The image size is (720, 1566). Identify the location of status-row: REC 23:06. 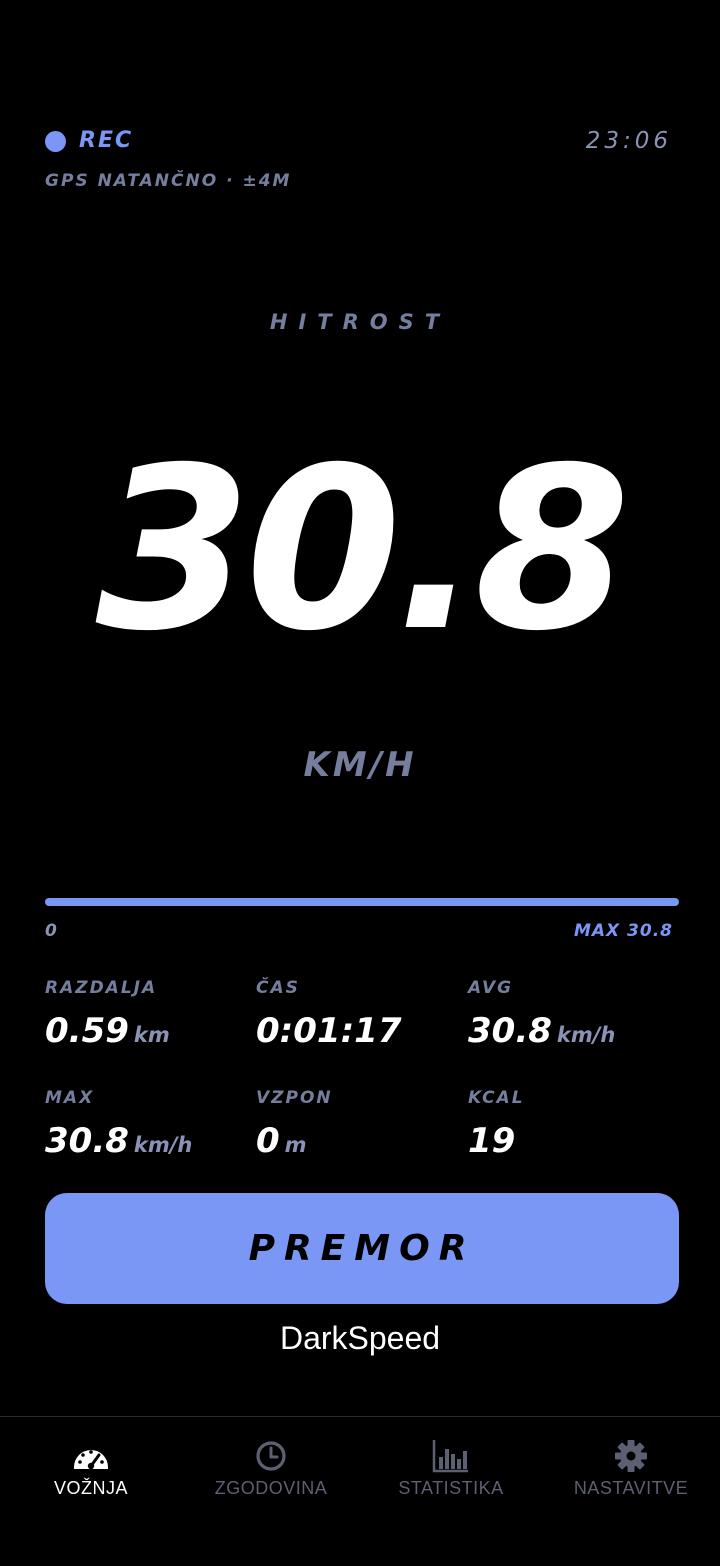
(358, 143).